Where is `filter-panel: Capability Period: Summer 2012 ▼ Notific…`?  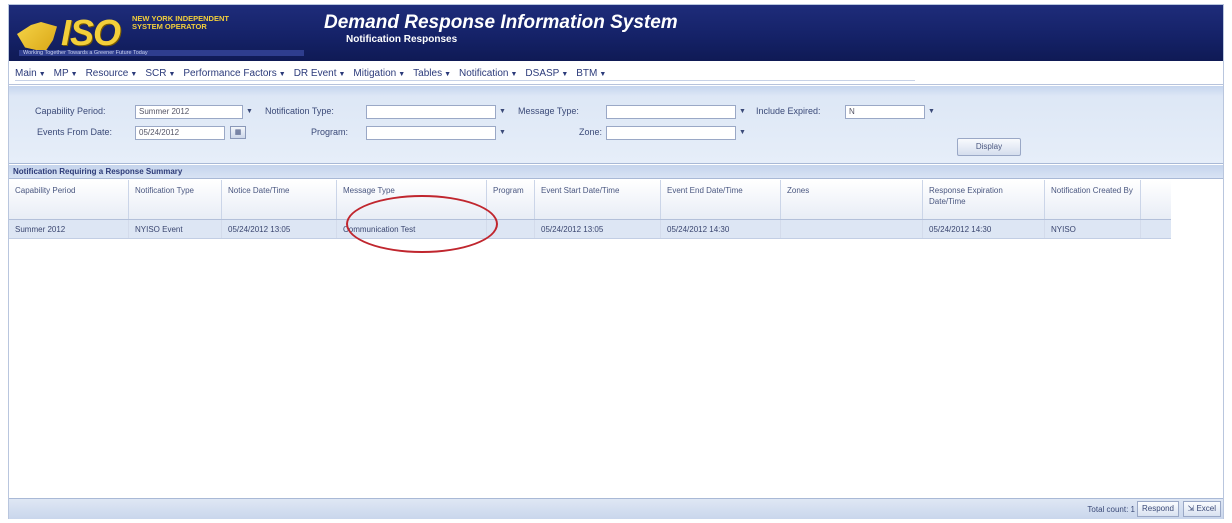
filter-panel: Capability Period: Summer 2012 ▼ Notific… is located at coordinates (616, 125).